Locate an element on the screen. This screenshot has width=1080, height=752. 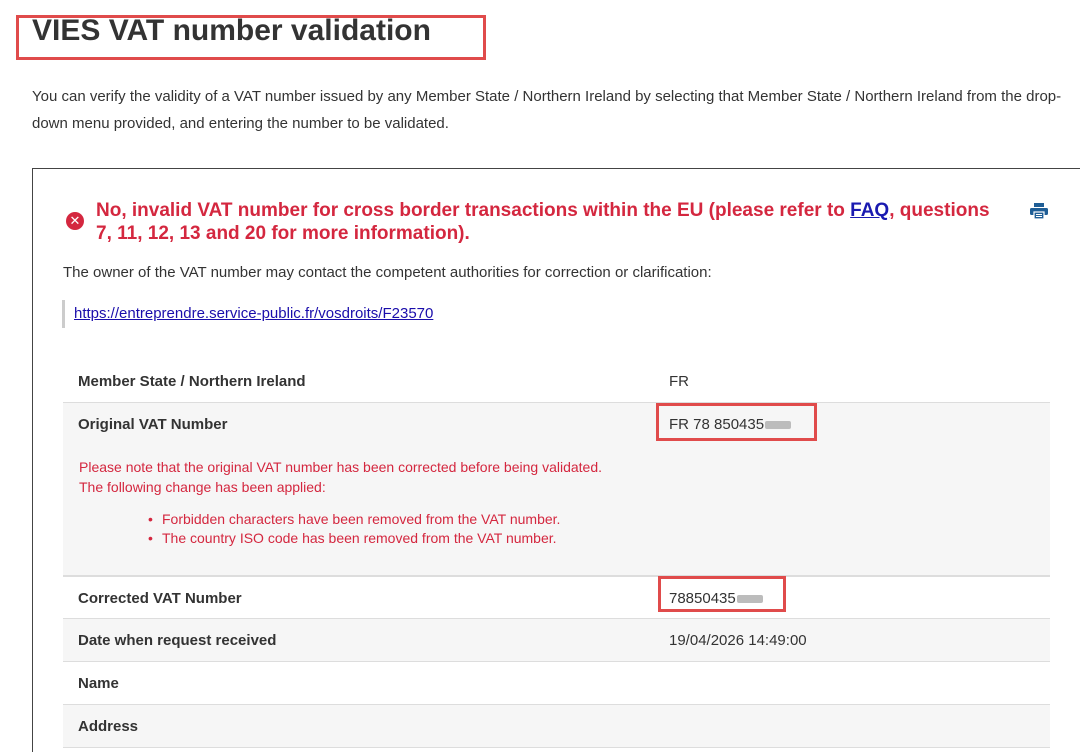
annotation-highlight-corrected-vat is located at coordinates (722, 594).